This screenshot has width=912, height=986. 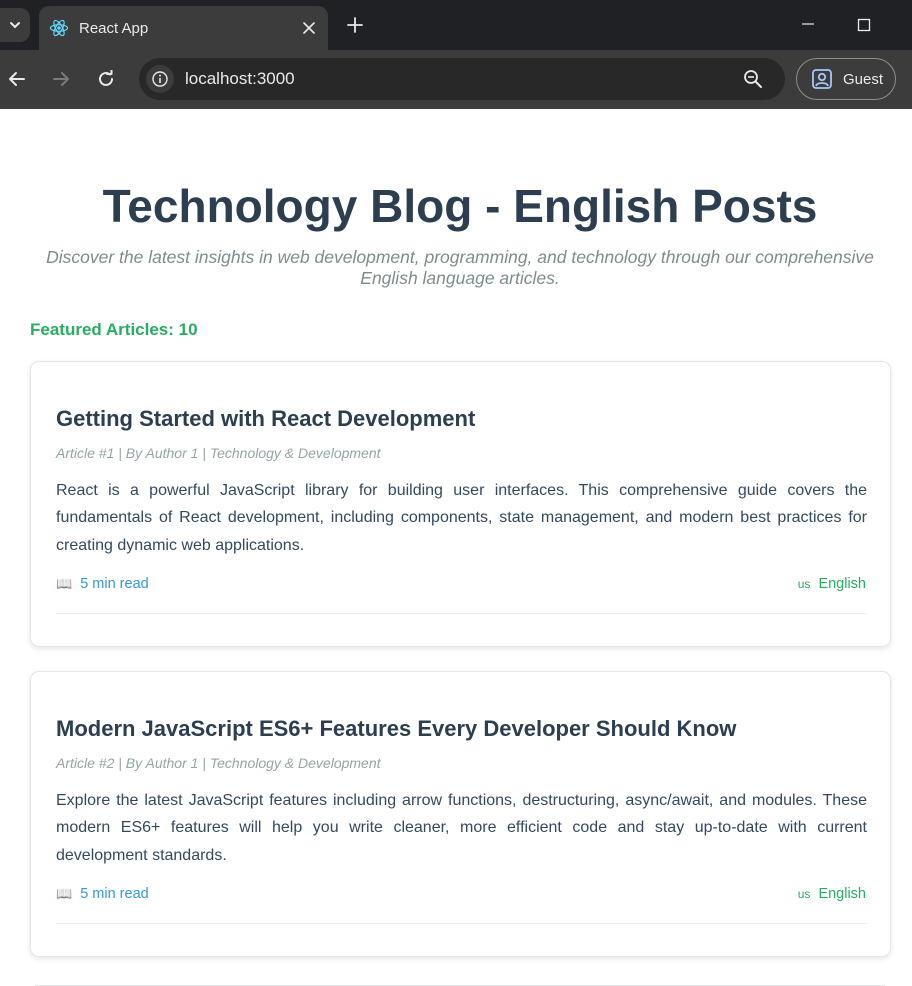 I want to click on minimize-window-button, so click(x=808, y=24).